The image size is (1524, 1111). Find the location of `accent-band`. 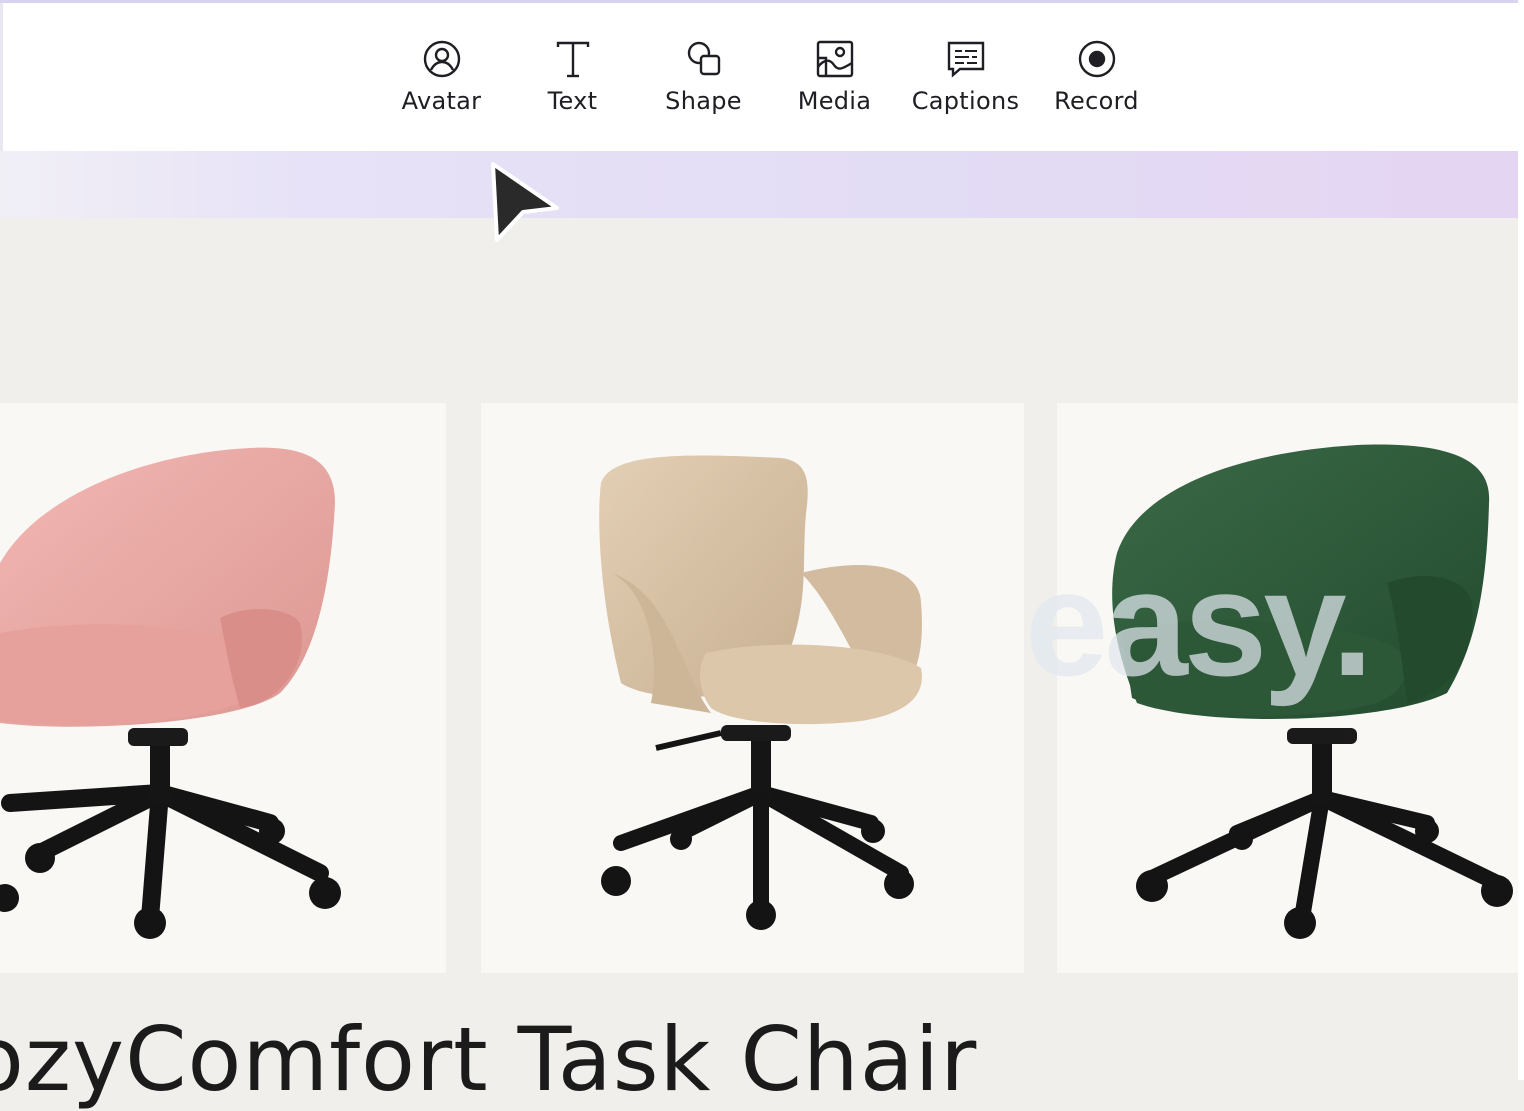

accent-band is located at coordinates (762, 184).